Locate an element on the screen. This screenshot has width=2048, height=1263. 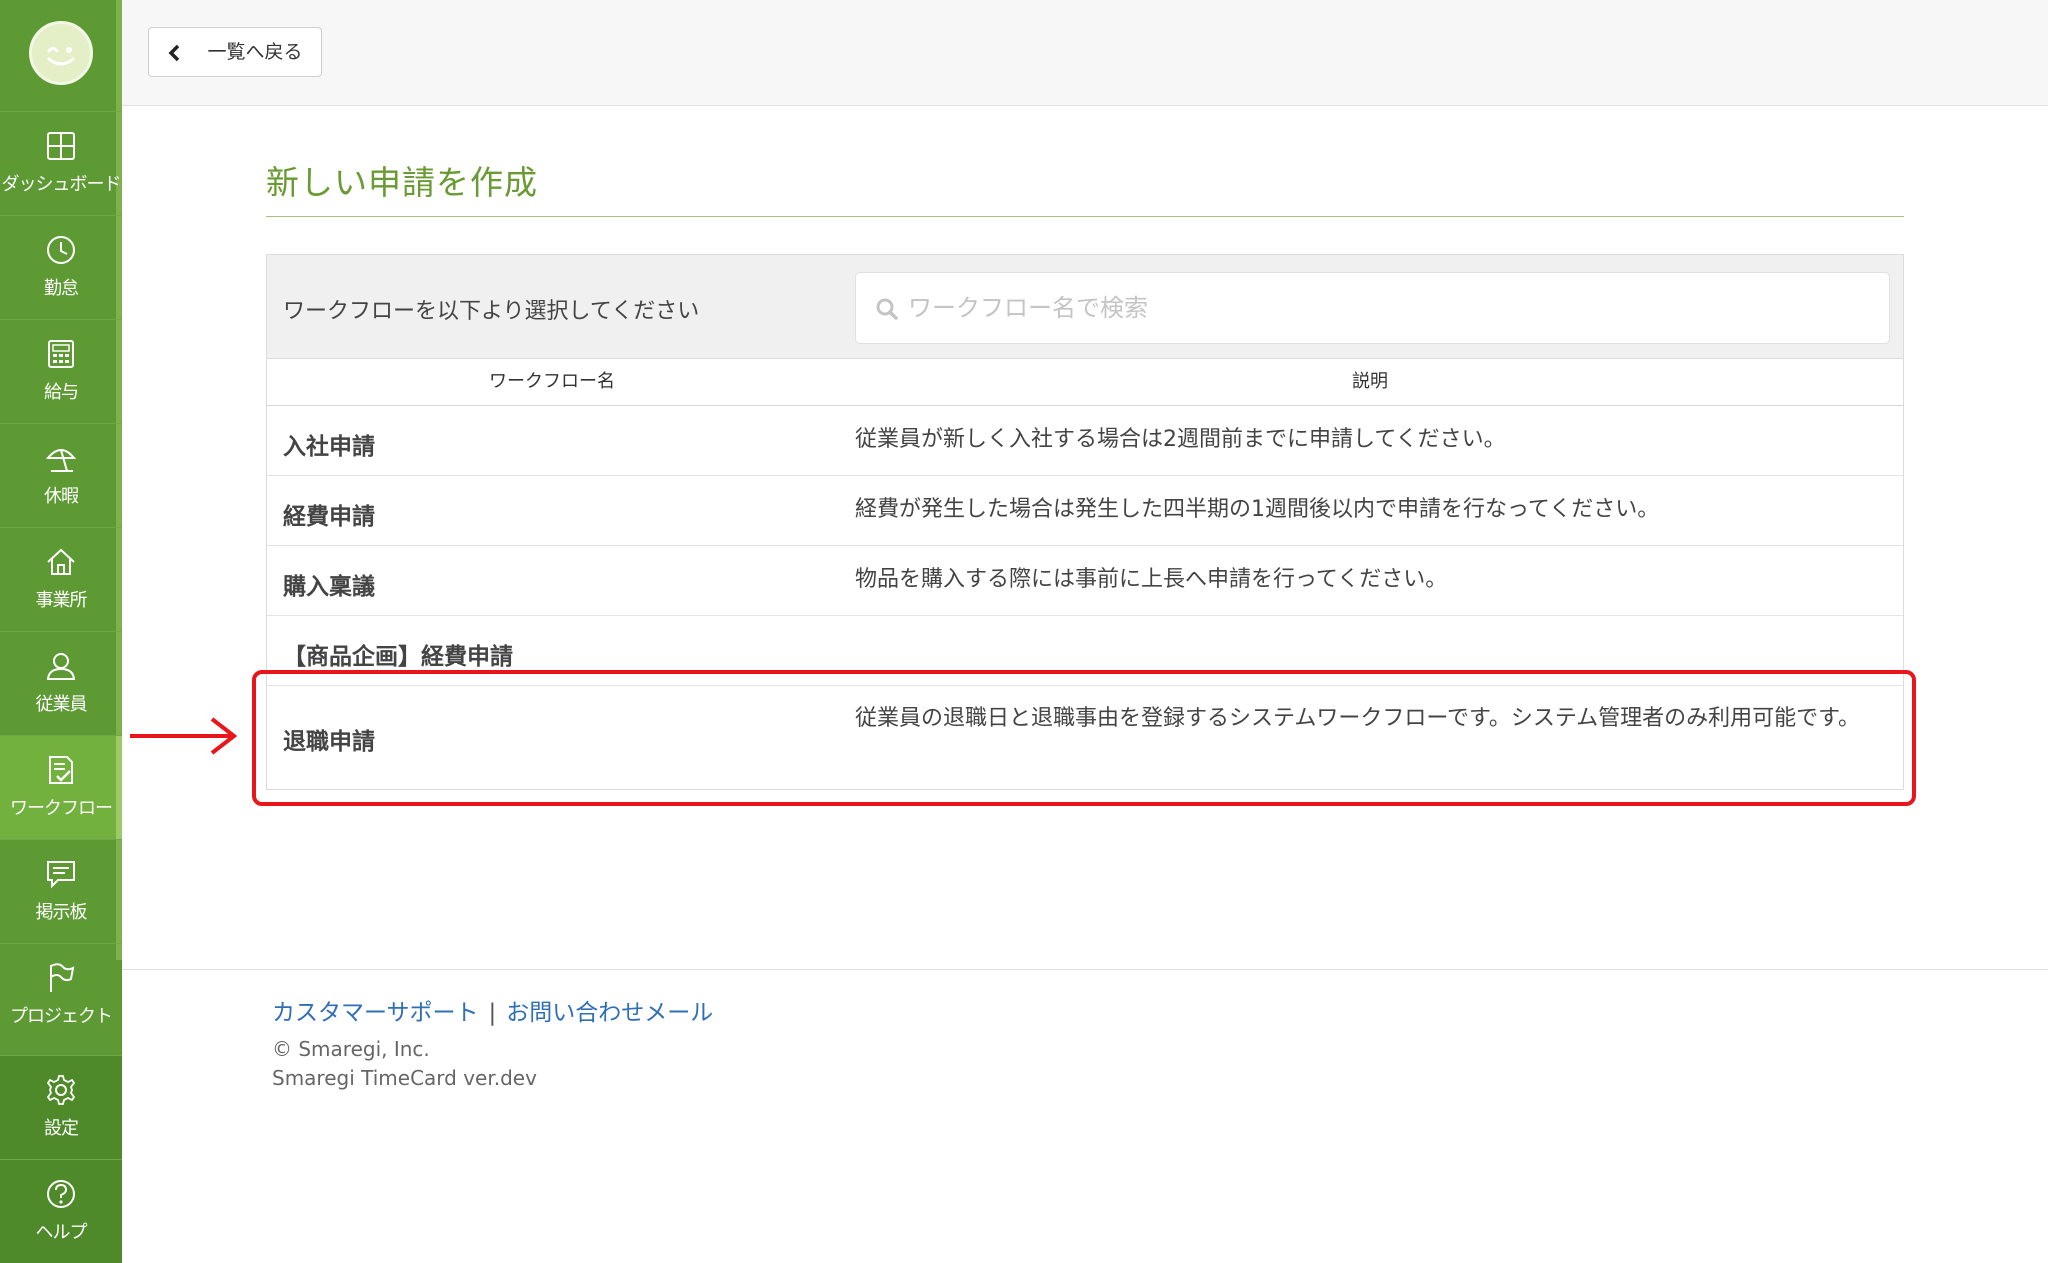
sidebar-item-label: 給与 is located at coordinates (61, 392).